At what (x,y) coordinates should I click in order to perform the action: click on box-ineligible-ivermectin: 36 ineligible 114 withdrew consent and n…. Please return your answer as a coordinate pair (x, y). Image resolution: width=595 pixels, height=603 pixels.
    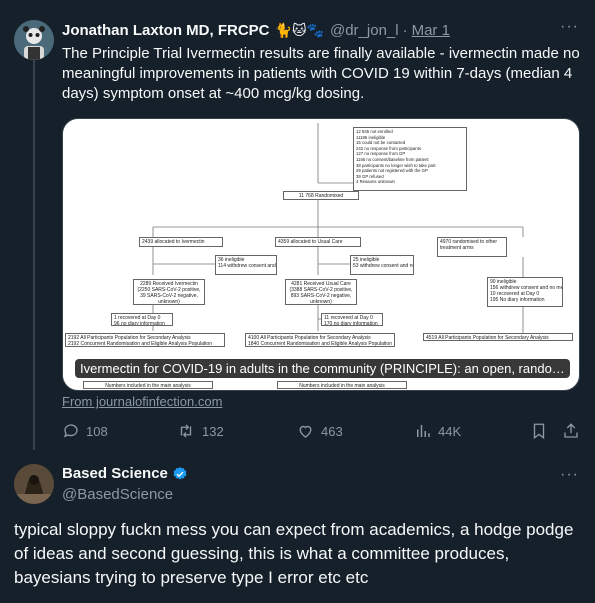
    Looking at the image, I should click on (246, 265).